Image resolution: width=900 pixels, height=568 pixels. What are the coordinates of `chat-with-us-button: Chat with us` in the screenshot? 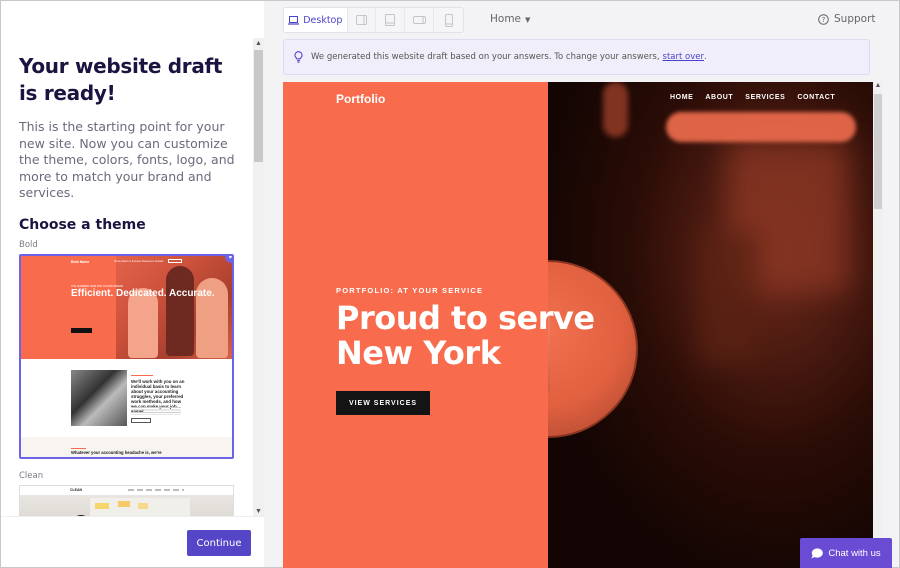 It's located at (846, 553).